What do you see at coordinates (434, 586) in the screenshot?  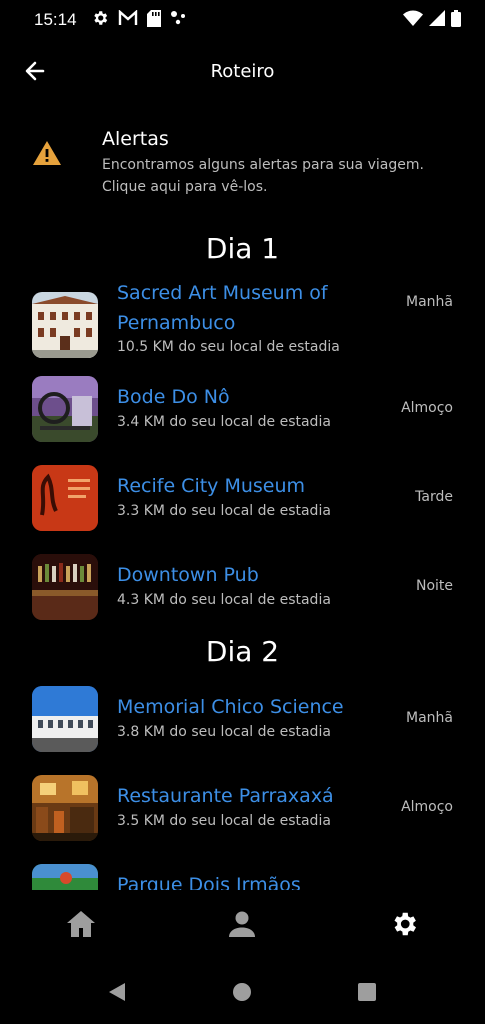 I see `place-period: Noite` at bounding box center [434, 586].